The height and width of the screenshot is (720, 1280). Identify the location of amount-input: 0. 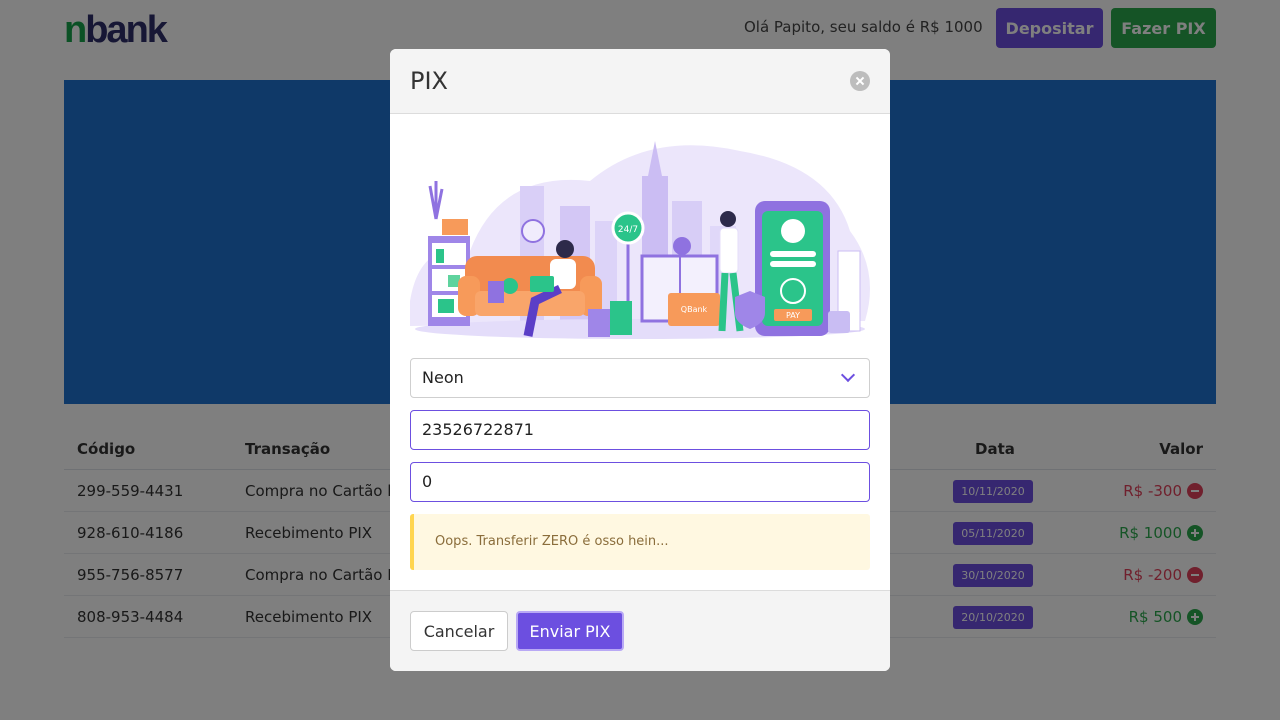
(640, 482).